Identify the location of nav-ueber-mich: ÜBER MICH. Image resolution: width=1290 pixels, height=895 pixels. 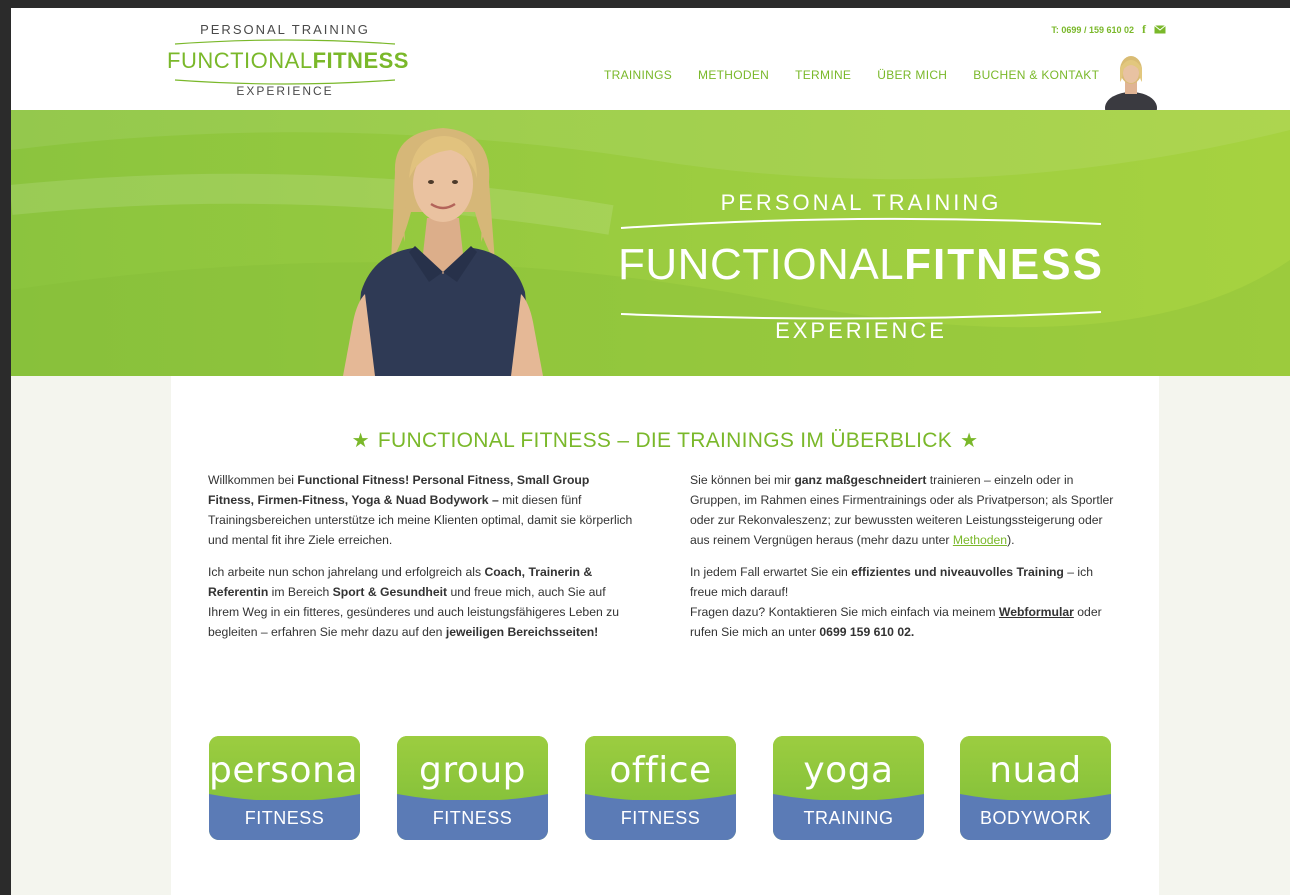
(912, 75).